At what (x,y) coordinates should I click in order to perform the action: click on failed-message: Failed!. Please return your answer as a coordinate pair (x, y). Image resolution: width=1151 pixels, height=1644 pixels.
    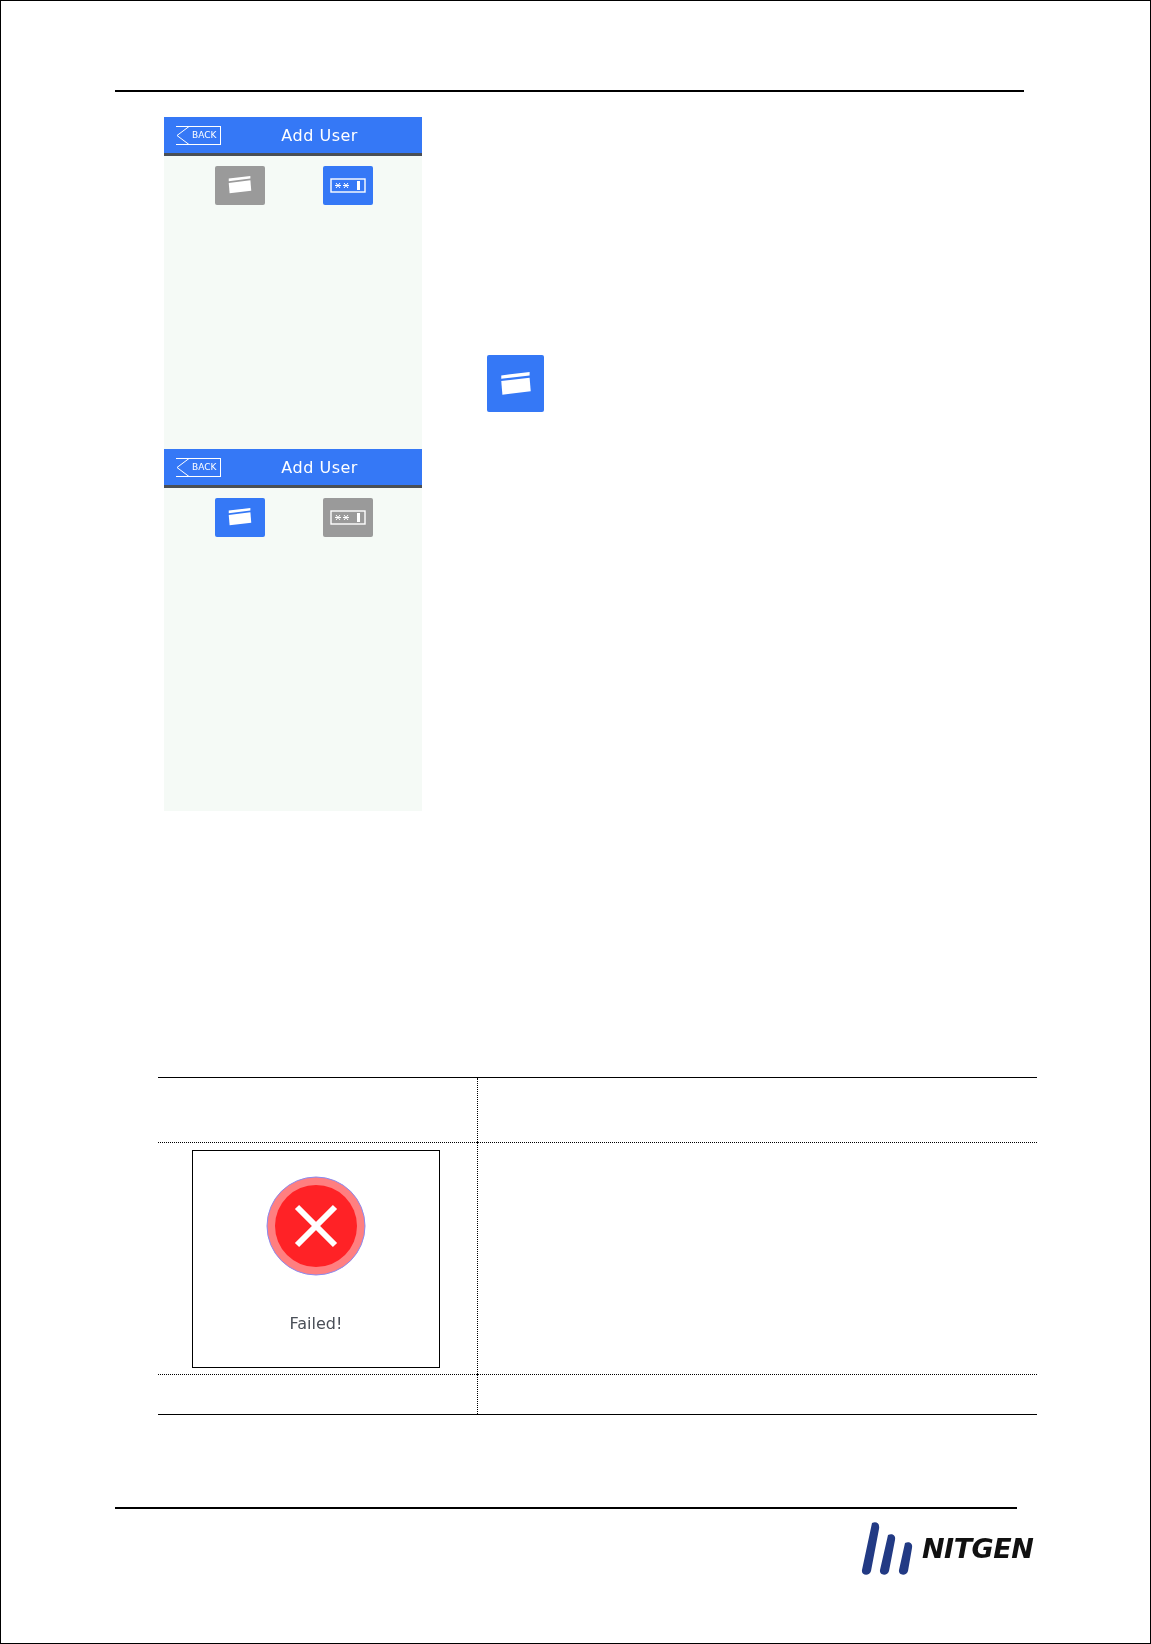
    Looking at the image, I should click on (316, 1323).